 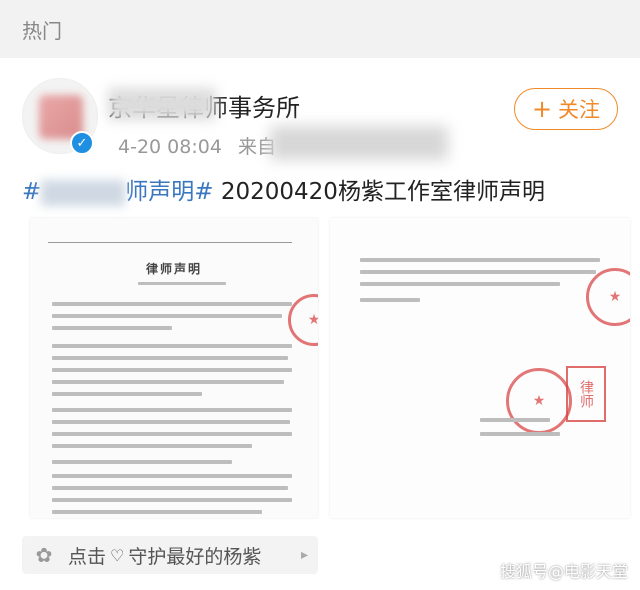 I want to click on topic-tag: # 师声明#, so click(x=121, y=192).